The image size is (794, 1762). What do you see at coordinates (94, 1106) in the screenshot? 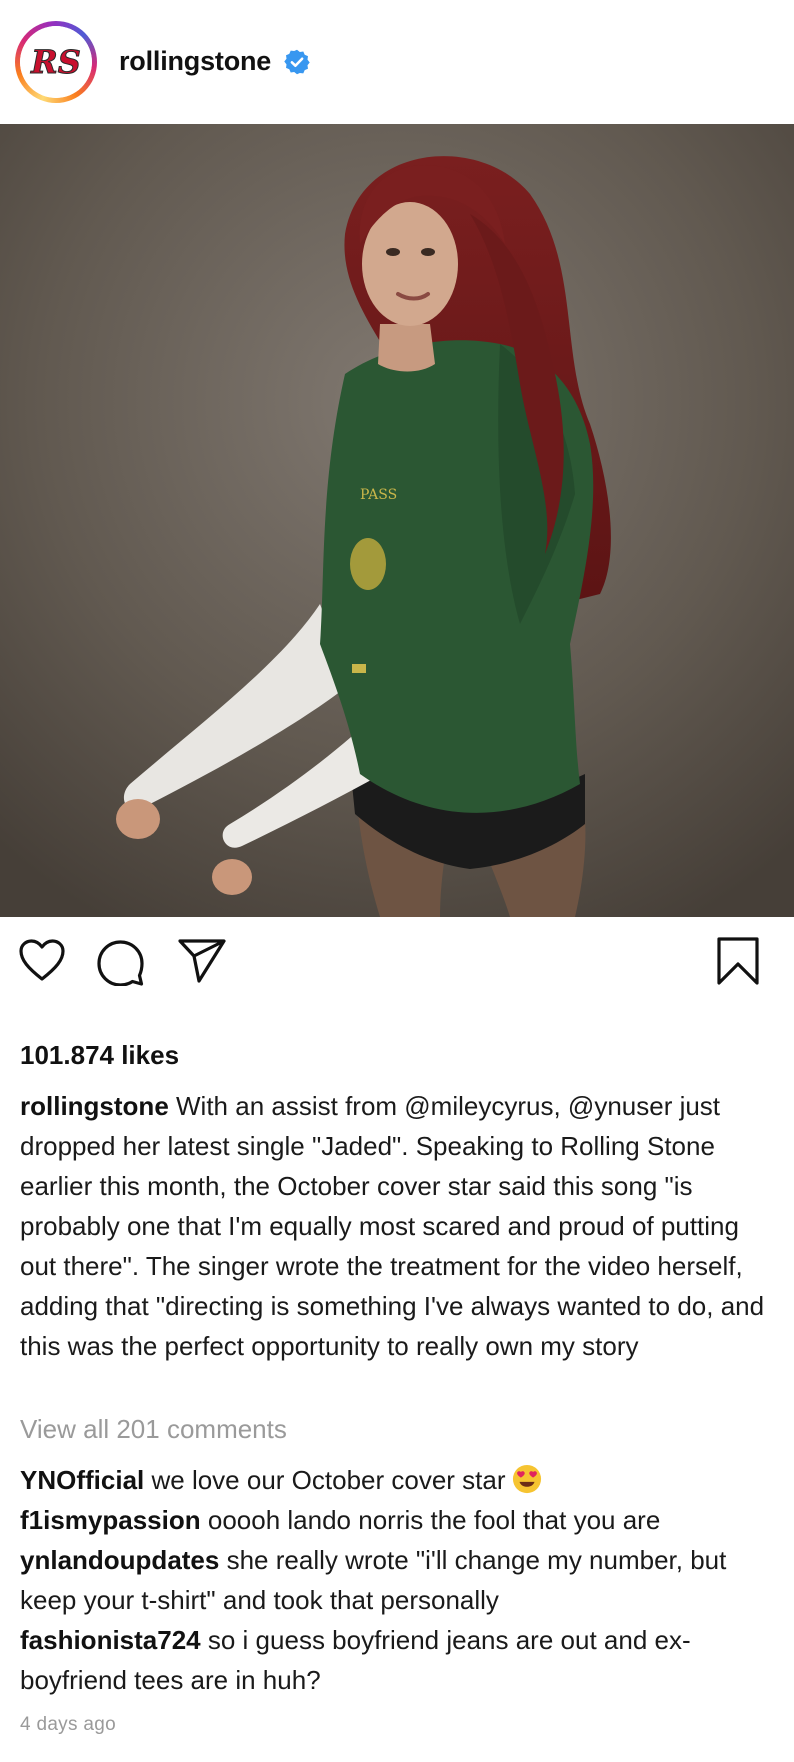
I see `caption-username: rollingstone` at bounding box center [94, 1106].